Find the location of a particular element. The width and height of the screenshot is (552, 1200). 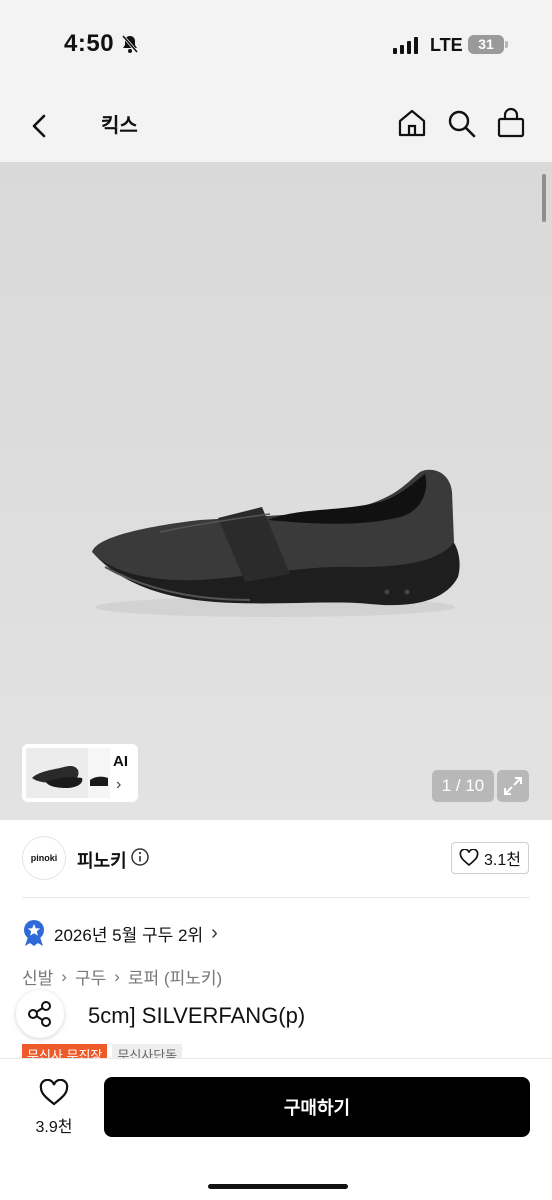

bottom-action-bar: 3.9천 구매하기 is located at coordinates (276, 1129).